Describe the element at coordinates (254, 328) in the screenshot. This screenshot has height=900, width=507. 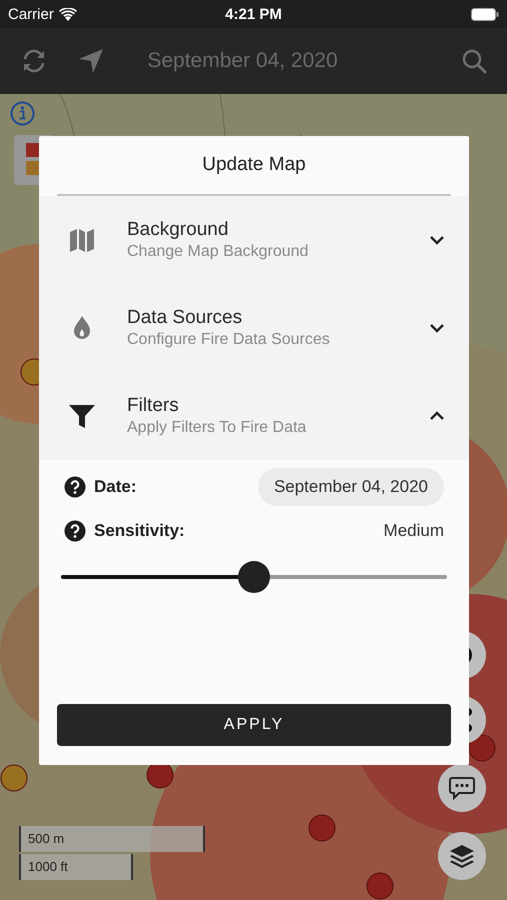
I see `accordion-header: Data Sources Configure Fire Data Sources` at that location.